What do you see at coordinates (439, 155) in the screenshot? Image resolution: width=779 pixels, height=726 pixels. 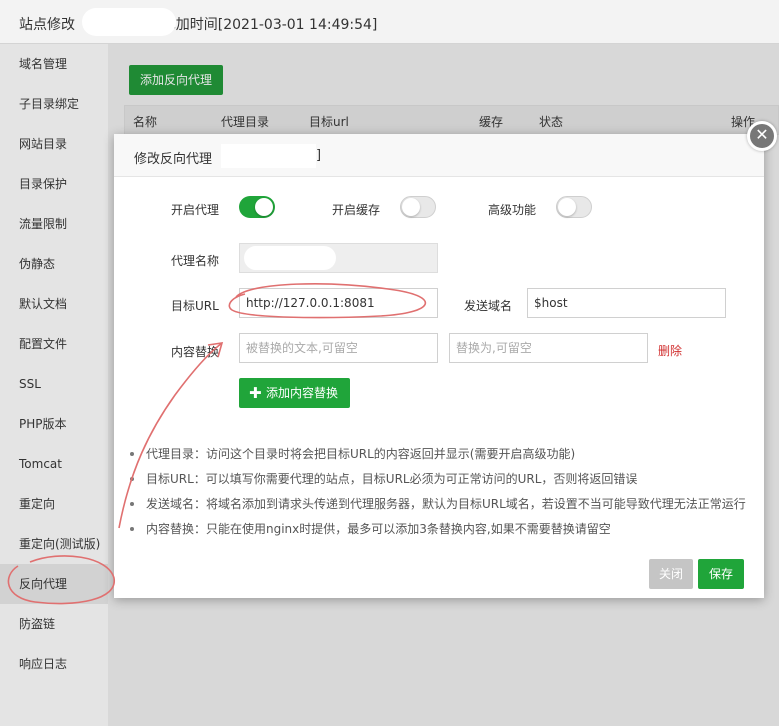 I see `modal-header: 修改反向代理 ]` at bounding box center [439, 155].